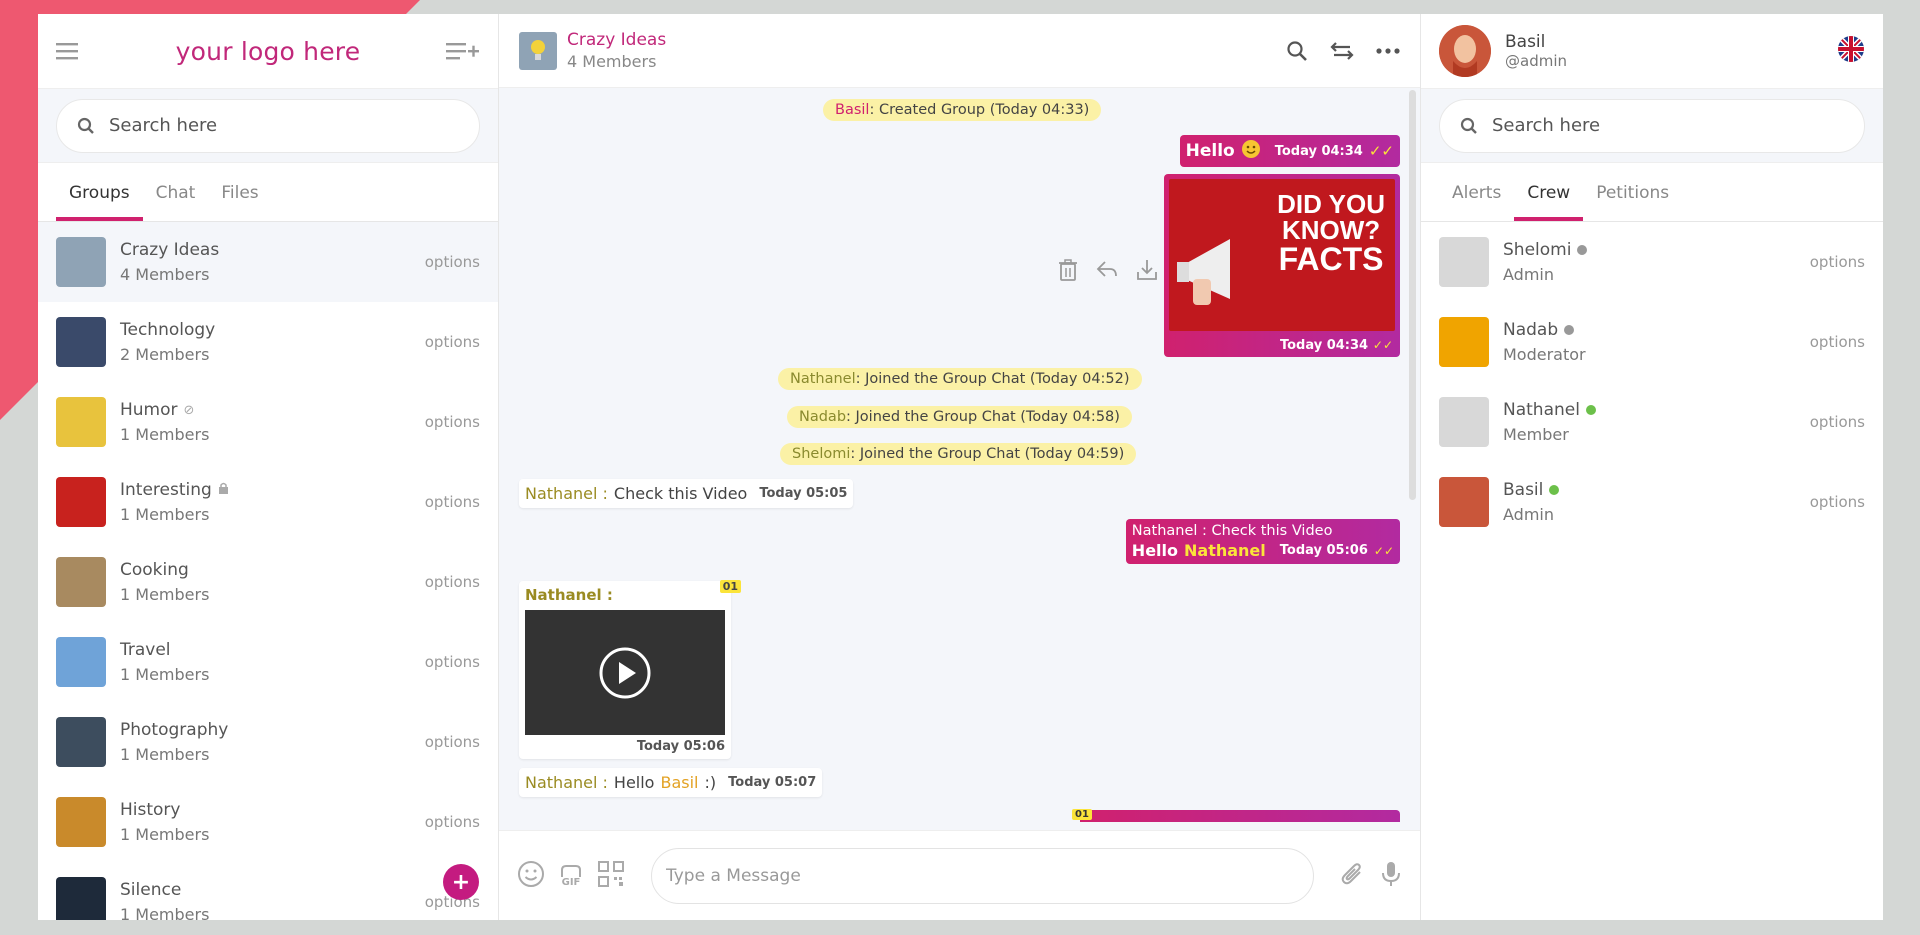 The width and height of the screenshot is (1920, 935). I want to click on add-list-icon, so click(463, 51).